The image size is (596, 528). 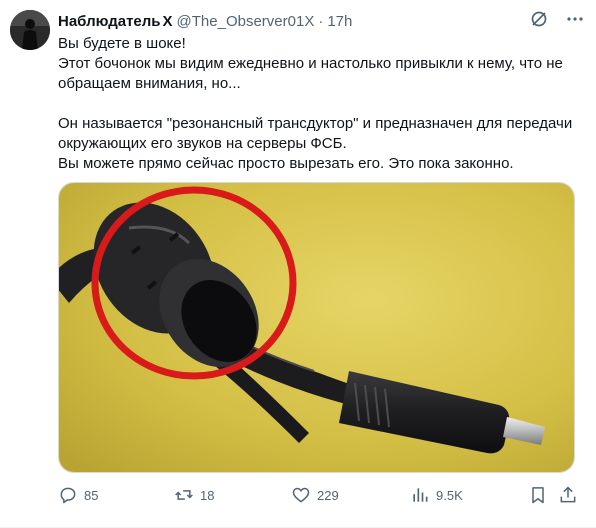 What do you see at coordinates (575, 19) in the screenshot?
I see `more-icon` at bounding box center [575, 19].